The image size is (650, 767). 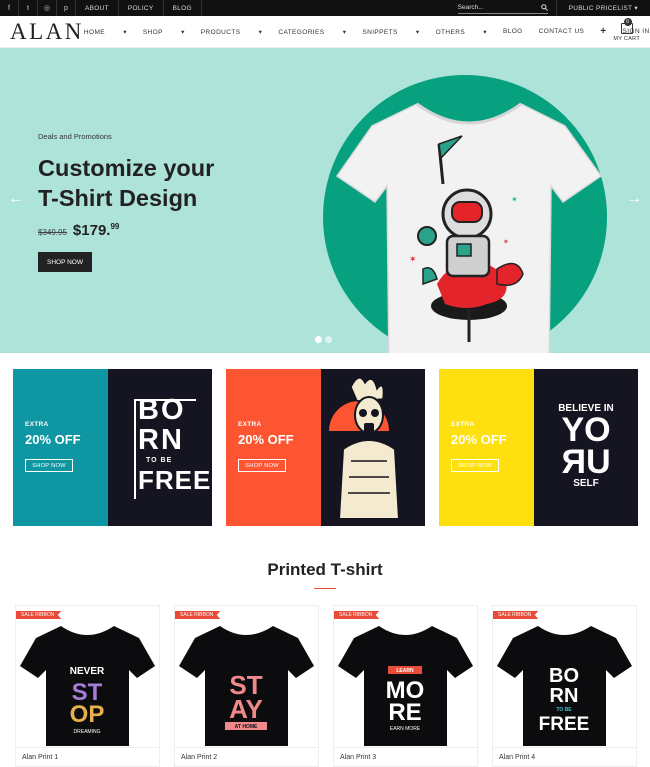 I want to click on nav-blog: BLOG, so click(x=513, y=31).